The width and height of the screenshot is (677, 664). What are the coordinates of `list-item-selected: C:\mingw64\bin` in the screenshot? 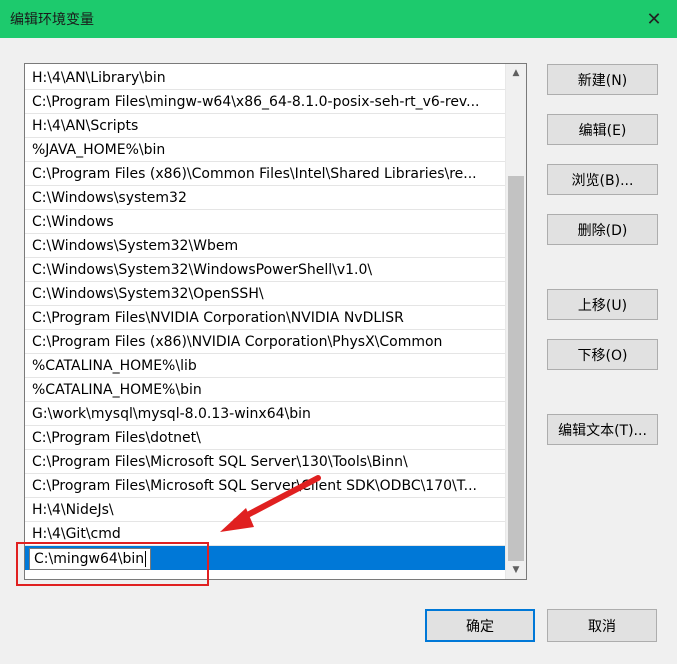 It's located at (265, 558).